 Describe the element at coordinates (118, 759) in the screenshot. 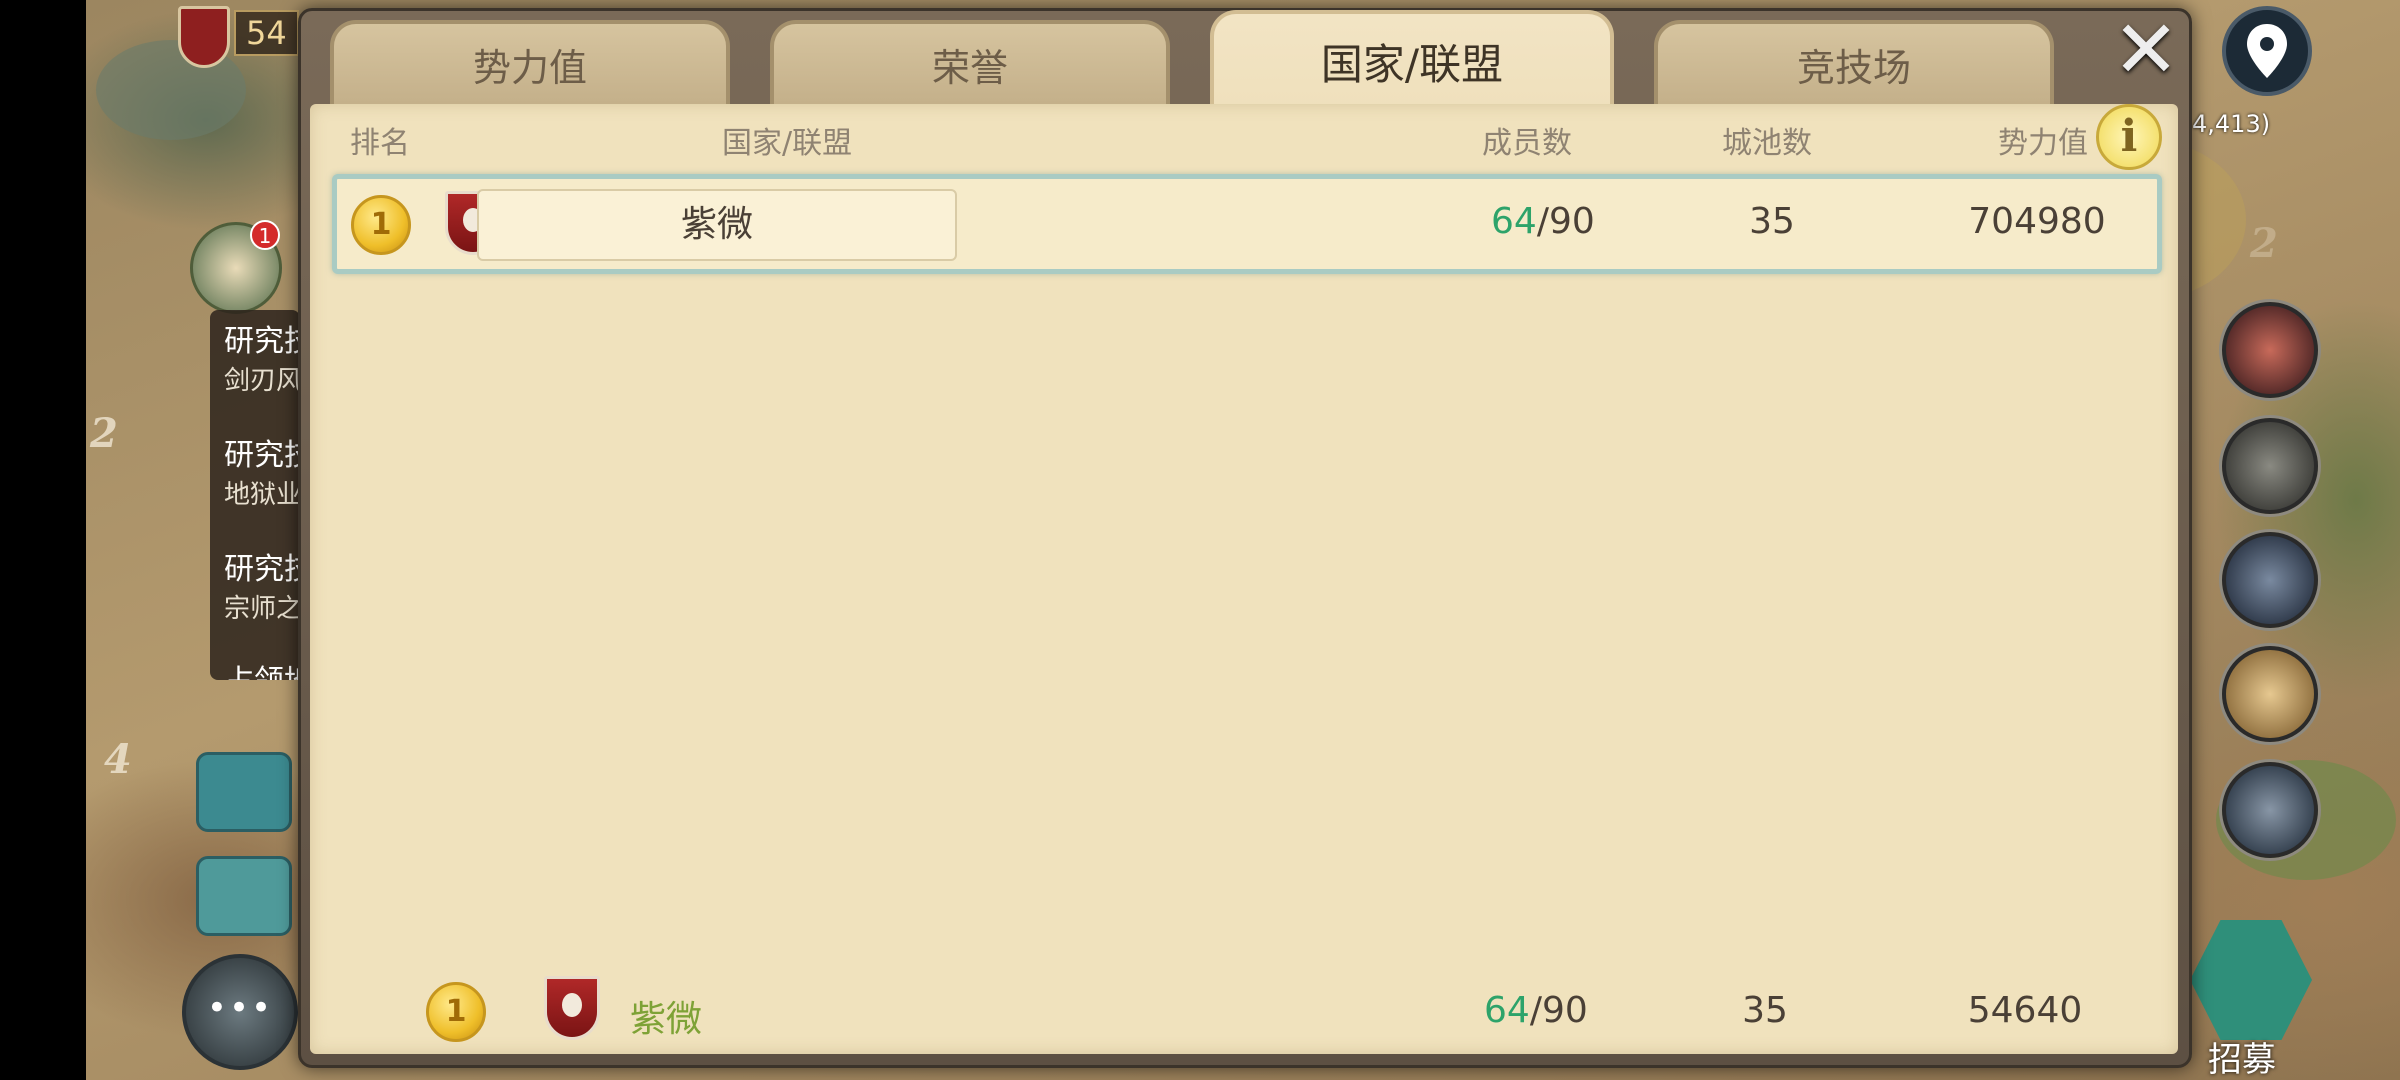

I see `map-region-number: 4` at that location.